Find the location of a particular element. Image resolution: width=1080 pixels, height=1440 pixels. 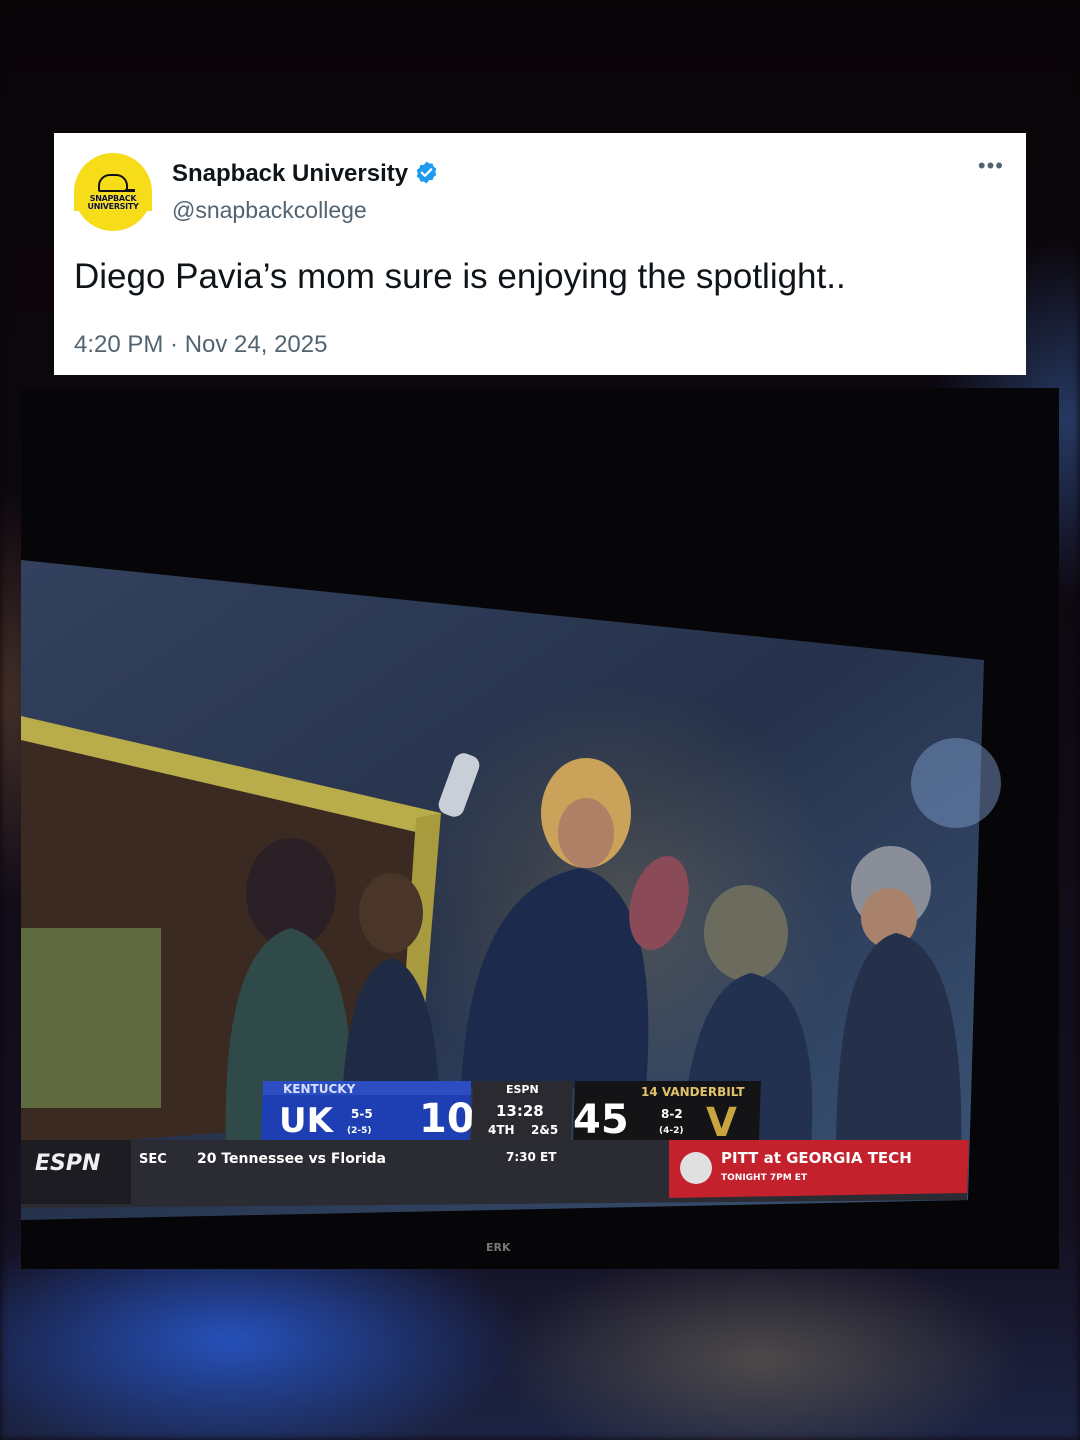

away-team-name: KENTUCKY is located at coordinates (319, 1089).